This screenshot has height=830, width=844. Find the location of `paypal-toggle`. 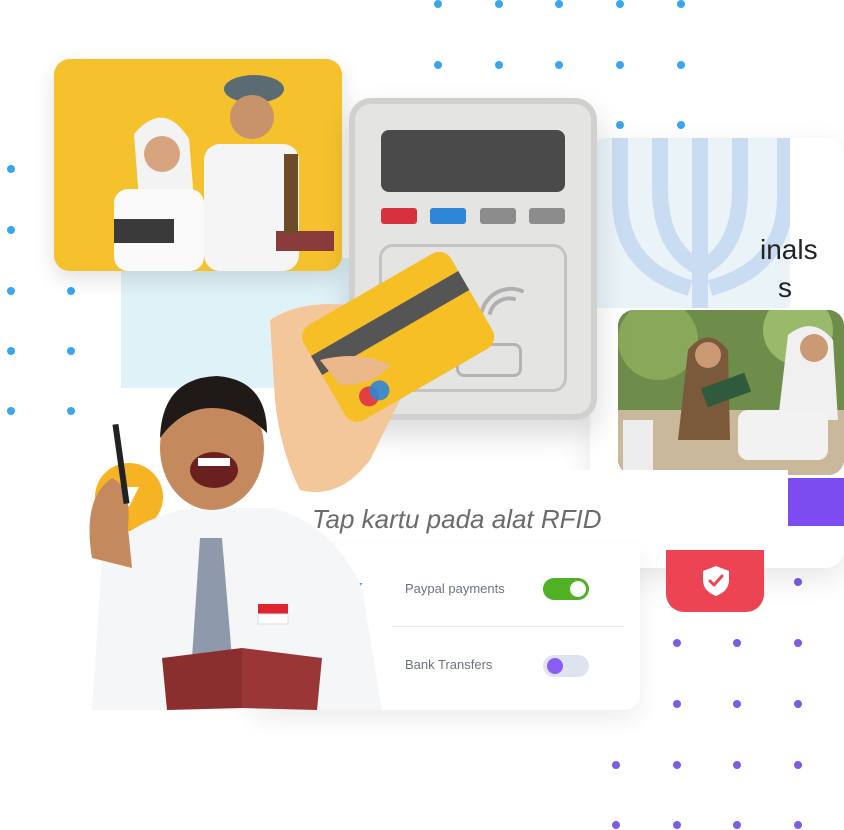

paypal-toggle is located at coordinates (566, 589).